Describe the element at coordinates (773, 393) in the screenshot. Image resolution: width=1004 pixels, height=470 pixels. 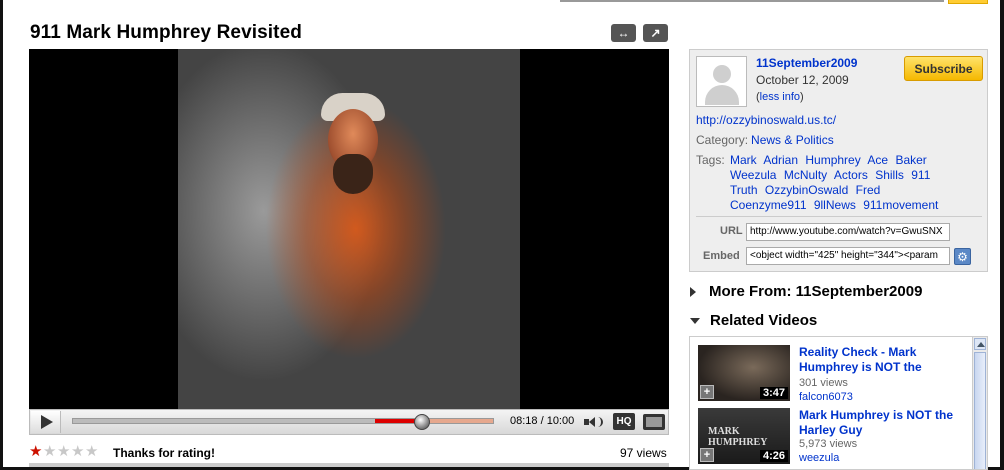
I see `video-duration: 3:47` at that location.